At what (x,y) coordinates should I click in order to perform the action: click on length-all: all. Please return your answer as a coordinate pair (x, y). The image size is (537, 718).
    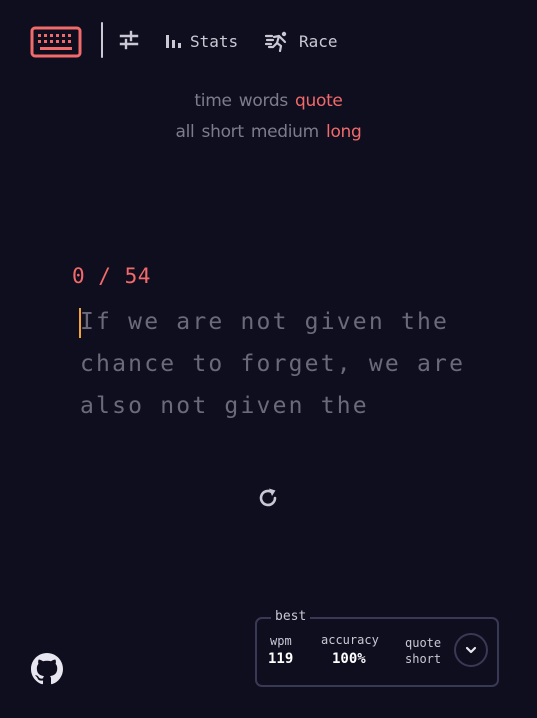
    Looking at the image, I should click on (184, 132).